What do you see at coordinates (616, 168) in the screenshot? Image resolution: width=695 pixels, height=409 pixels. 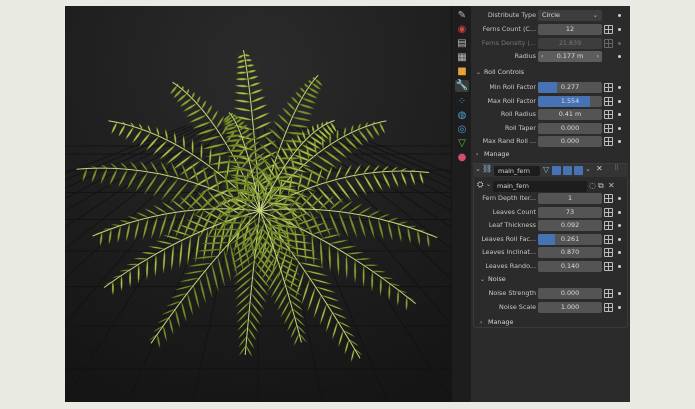 I see `drag-handle-icon: ⠿` at bounding box center [616, 168].